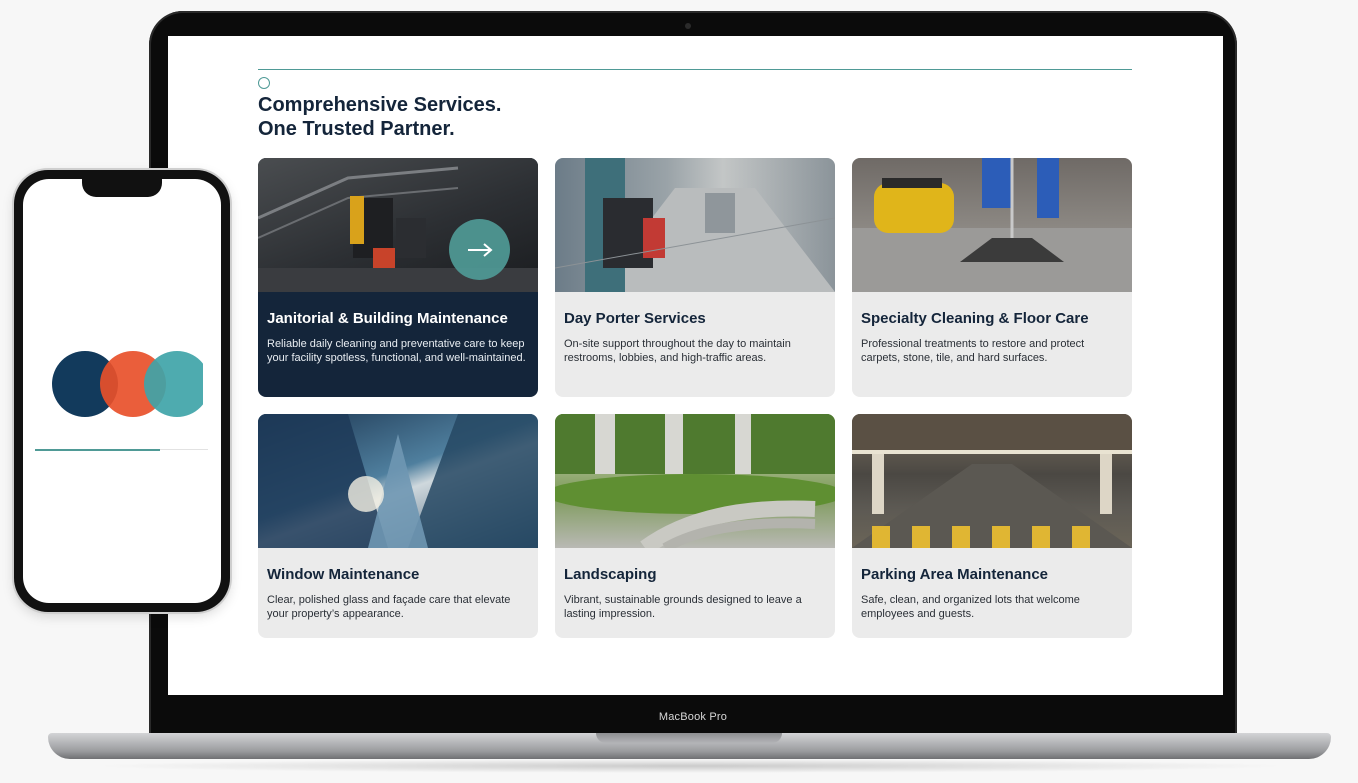 This screenshot has height=783, width=1358. I want to click on window-illustration, so click(398, 481).